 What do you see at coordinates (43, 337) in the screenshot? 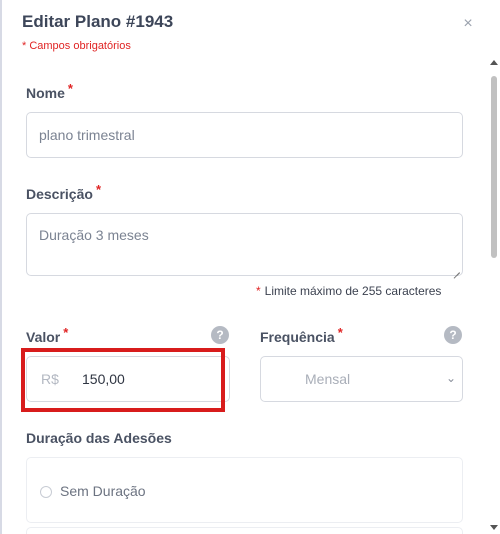
I see `valor-label-text: Valor` at bounding box center [43, 337].